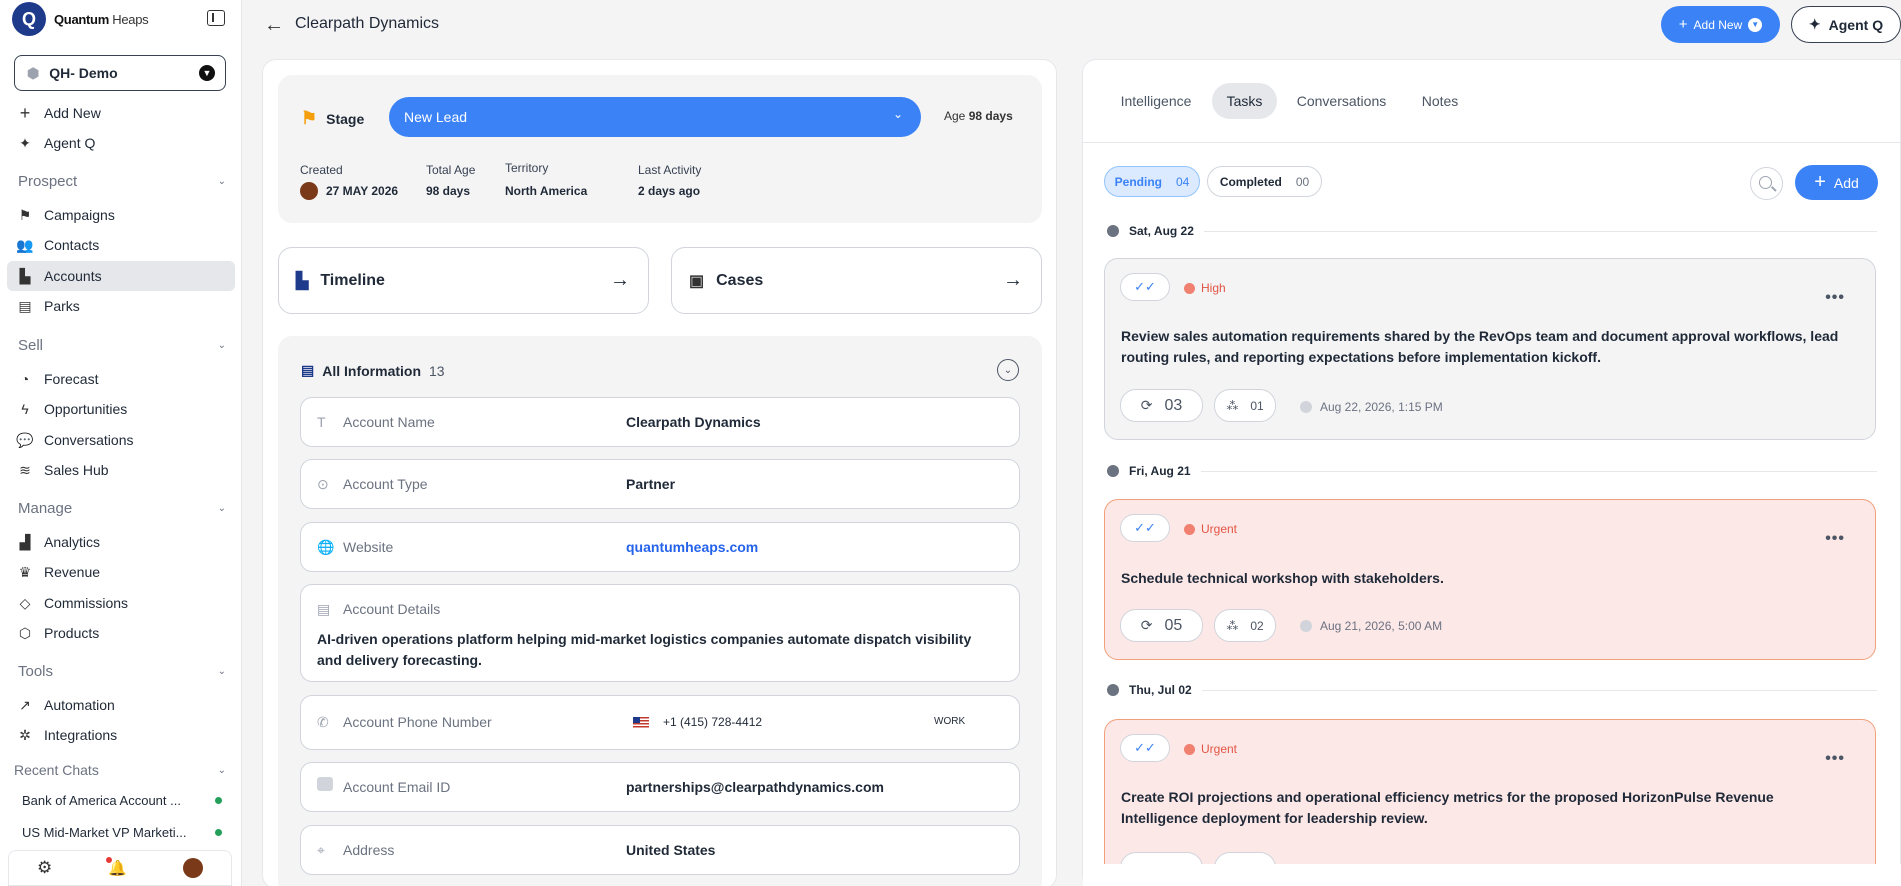 The height and width of the screenshot is (886, 1901). What do you see at coordinates (856, 280) in the screenshot?
I see `cases-card: ▣ Cases →` at bounding box center [856, 280].